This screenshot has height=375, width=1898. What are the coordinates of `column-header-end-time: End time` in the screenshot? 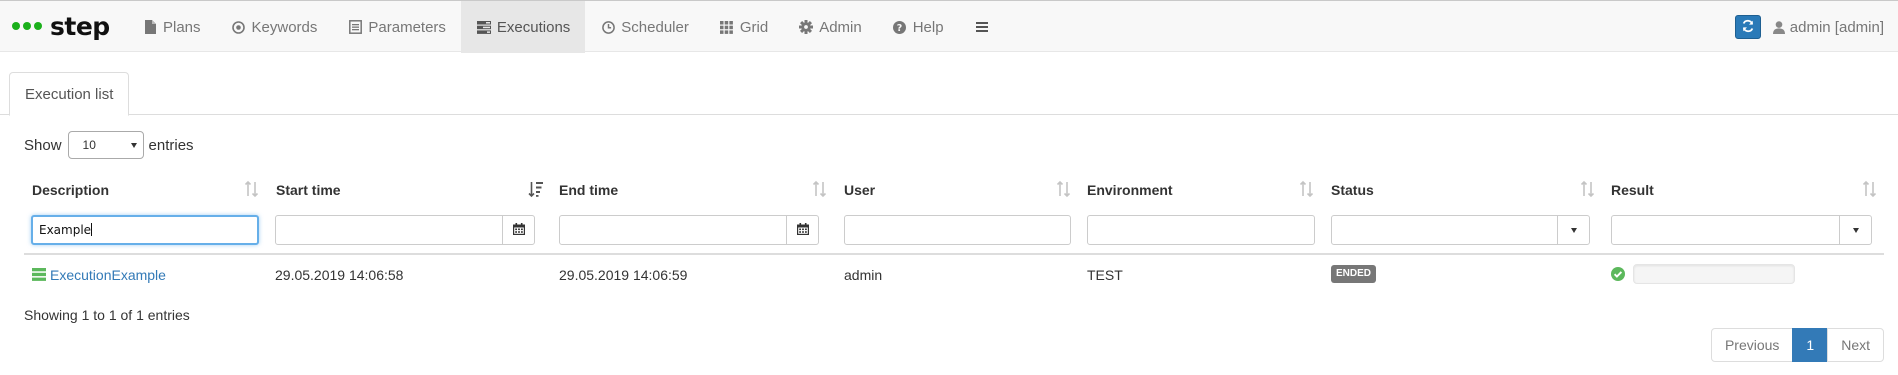 It's located at (588, 190).